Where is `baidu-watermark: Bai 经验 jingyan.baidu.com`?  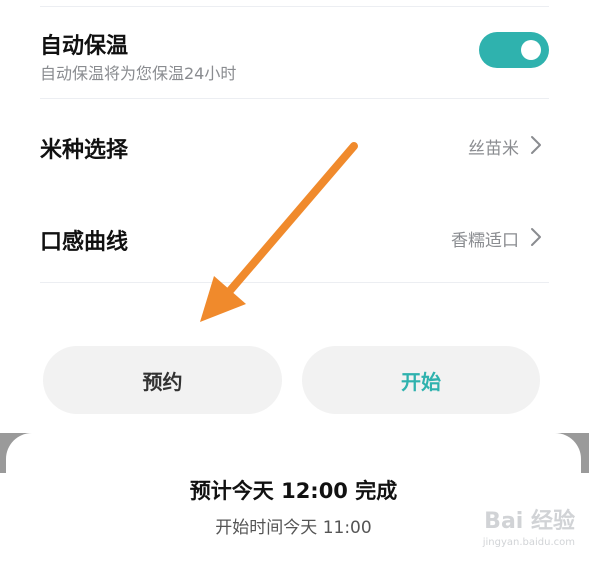 baidu-watermark: Bai 经验 jingyan.baidu.com is located at coordinates (510, 528).